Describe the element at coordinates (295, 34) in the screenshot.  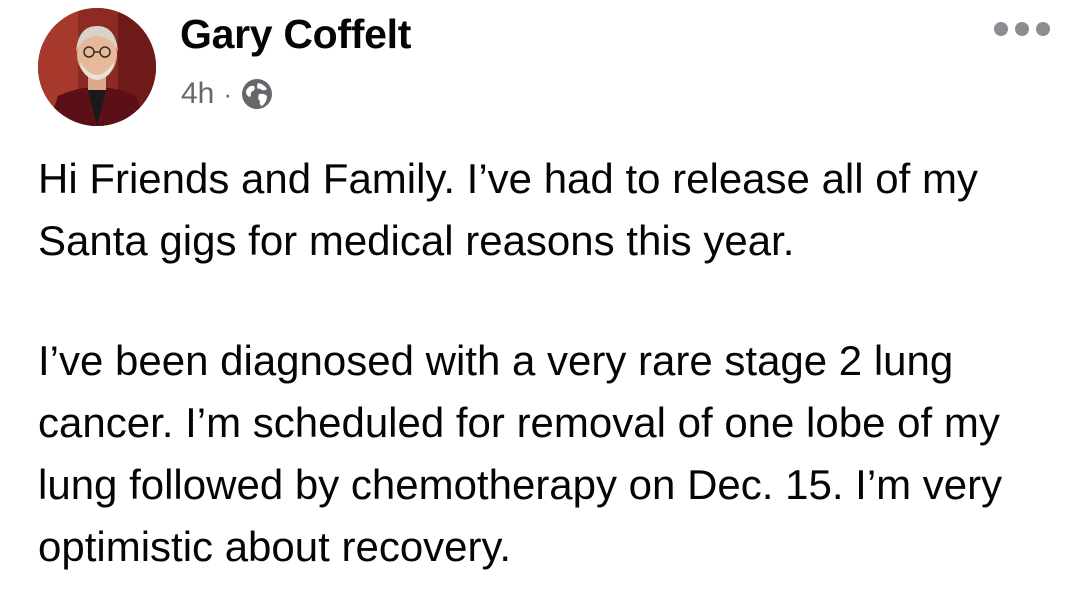
I see `author-name: Gary Coffelt` at that location.